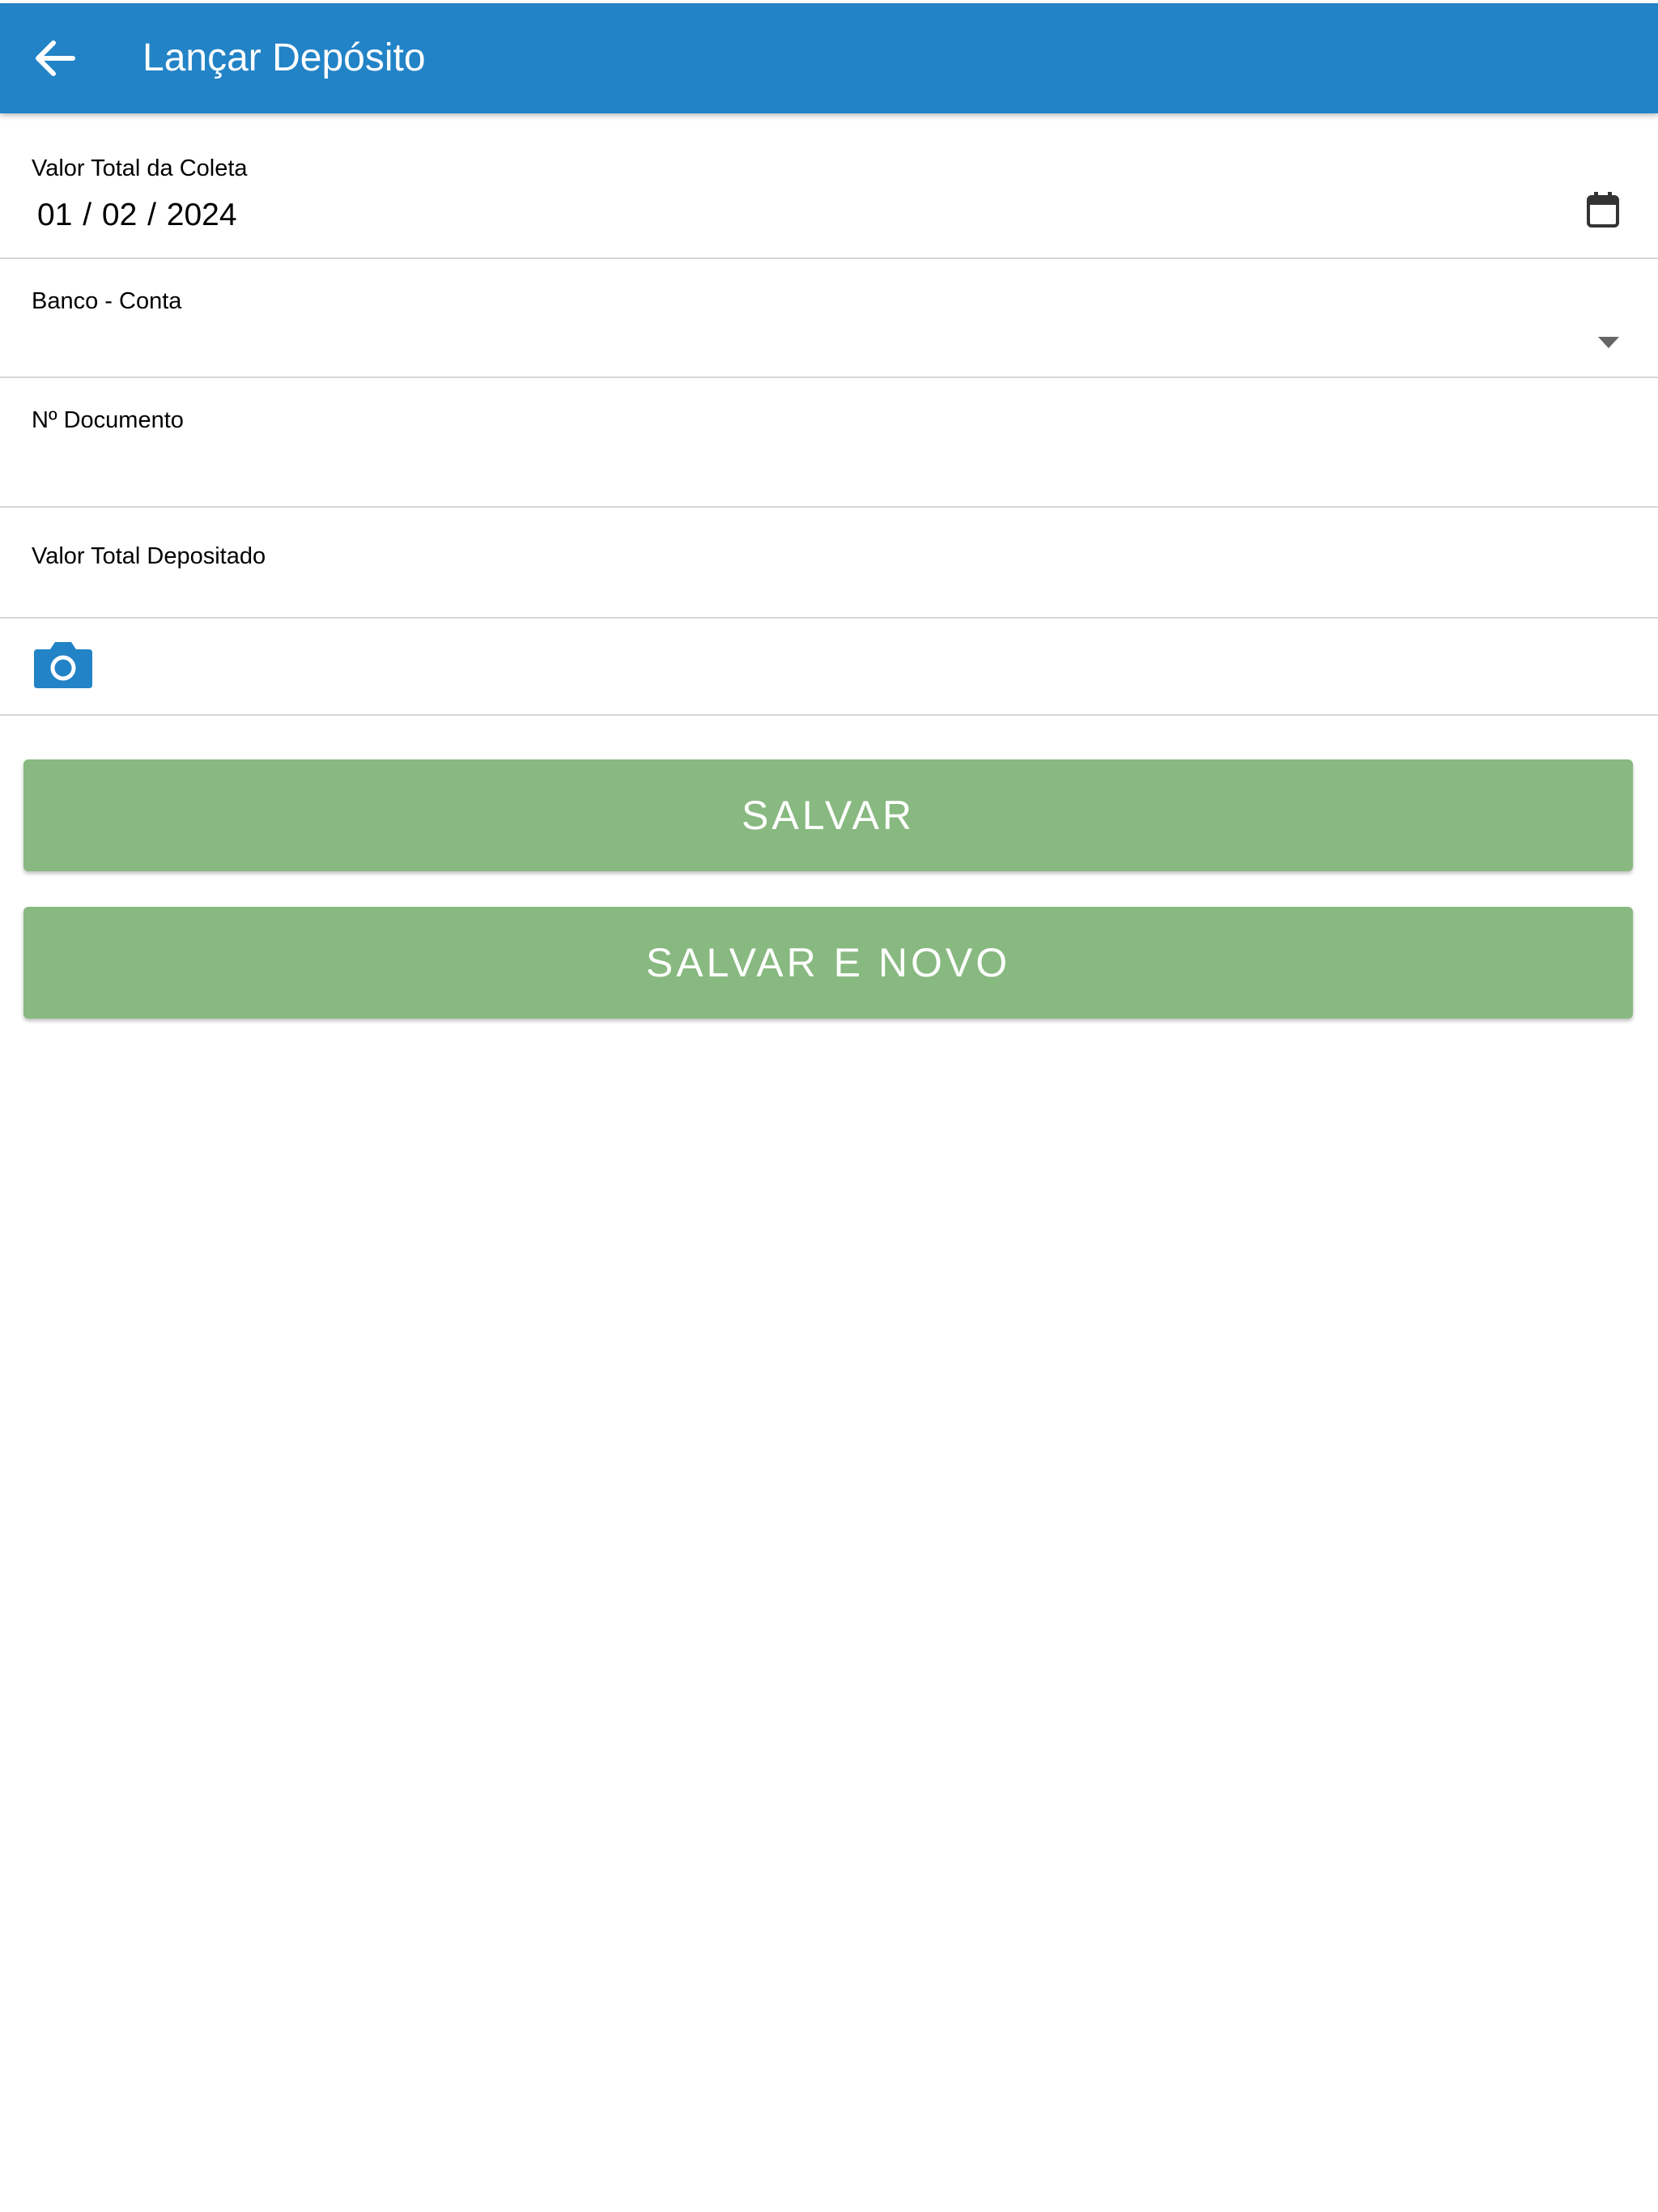 The height and width of the screenshot is (2212, 1658). Describe the element at coordinates (820, 469) in the screenshot. I see `document-number-input` at that location.